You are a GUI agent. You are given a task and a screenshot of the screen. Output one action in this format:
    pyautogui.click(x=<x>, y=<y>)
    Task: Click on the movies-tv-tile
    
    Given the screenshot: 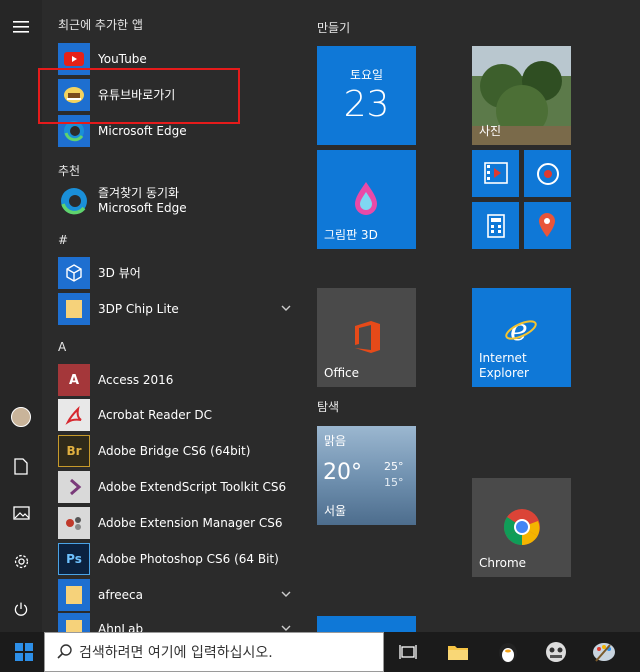 What is the action you would take?
    pyautogui.click(x=495, y=173)
    